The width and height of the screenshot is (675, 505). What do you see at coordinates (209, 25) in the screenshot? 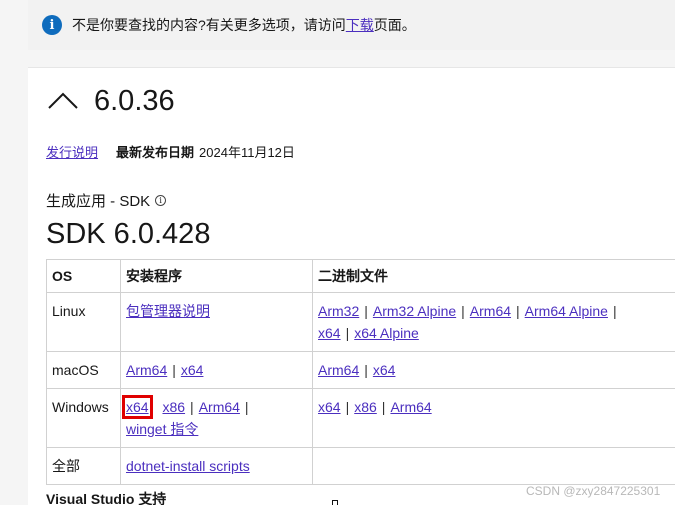
I see `notice-text: 不是你要查找的内容?有关更多选项，请访问` at bounding box center [209, 25].